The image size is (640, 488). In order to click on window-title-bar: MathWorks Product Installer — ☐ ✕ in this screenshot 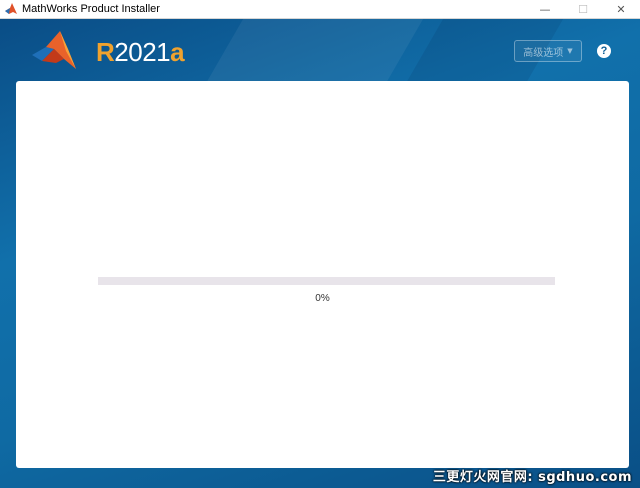, I will do `click(320, 9)`.